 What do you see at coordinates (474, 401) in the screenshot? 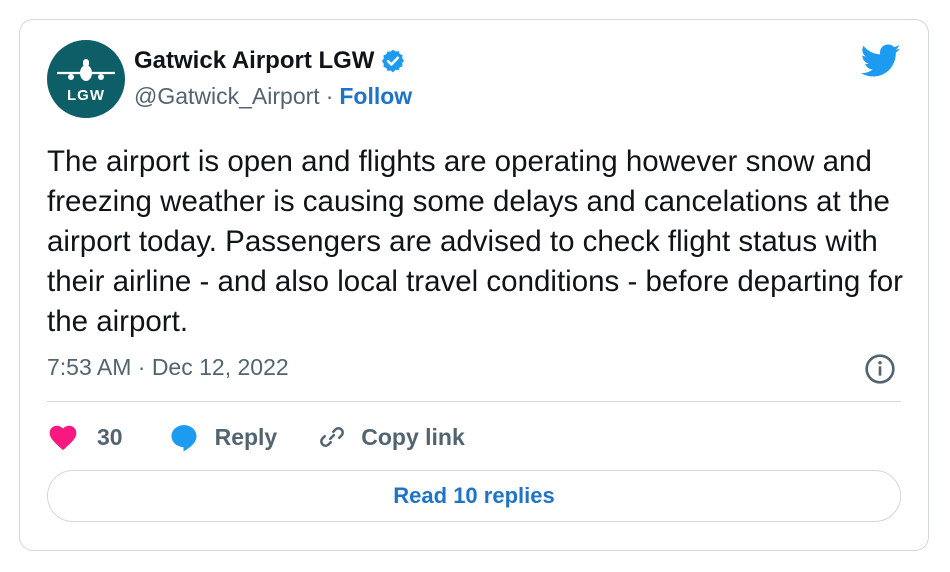
I see `divider` at bounding box center [474, 401].